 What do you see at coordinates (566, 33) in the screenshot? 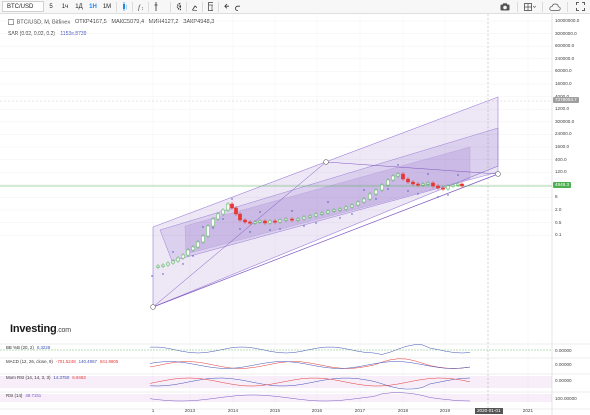
I see `price-tick-label: 3000000.0` at bounding box center [566, 33].